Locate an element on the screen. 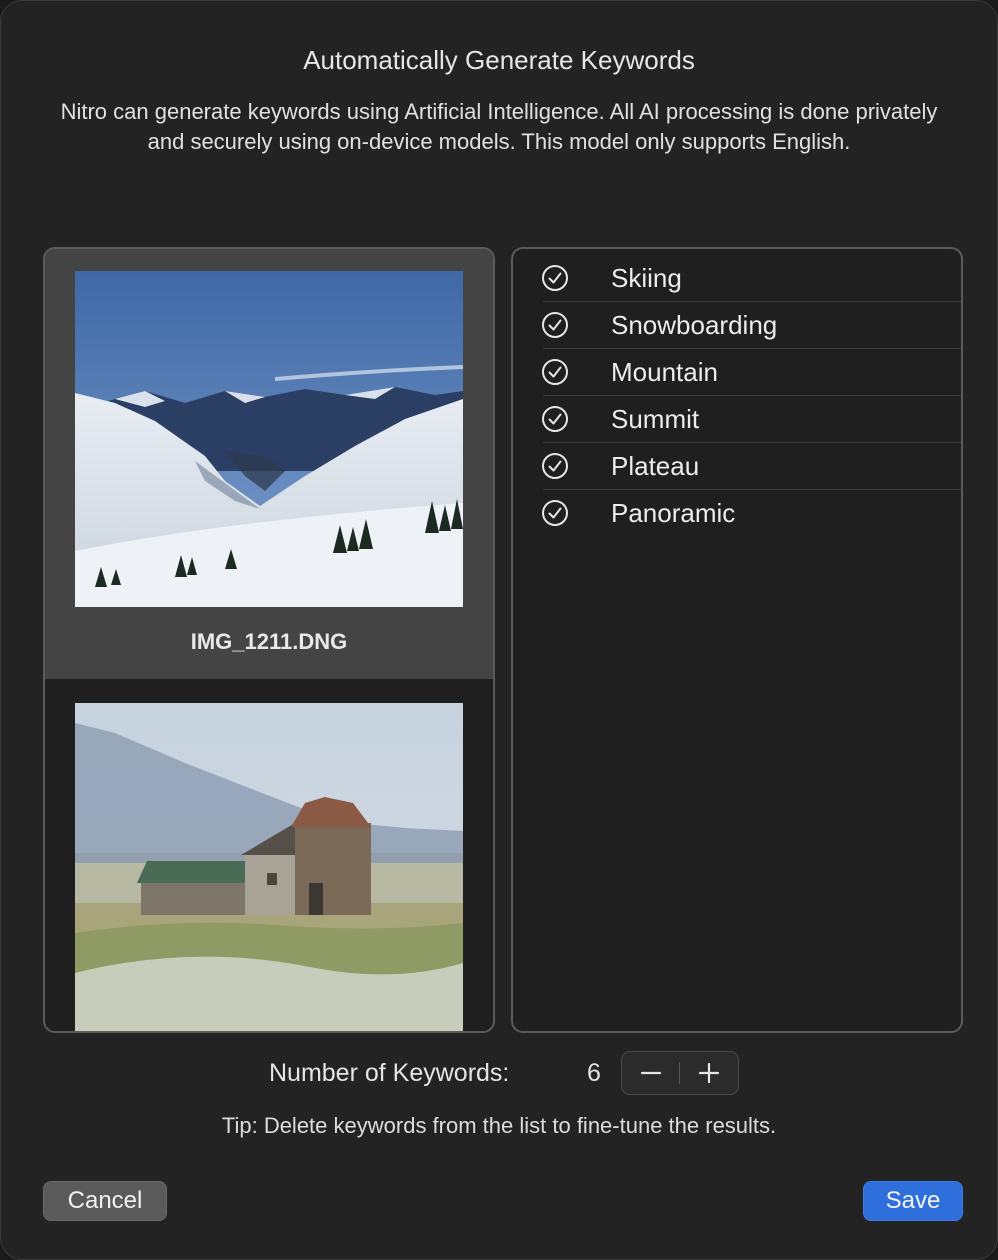  photo-thumbnail-barn is located at coordinates (269, 867).